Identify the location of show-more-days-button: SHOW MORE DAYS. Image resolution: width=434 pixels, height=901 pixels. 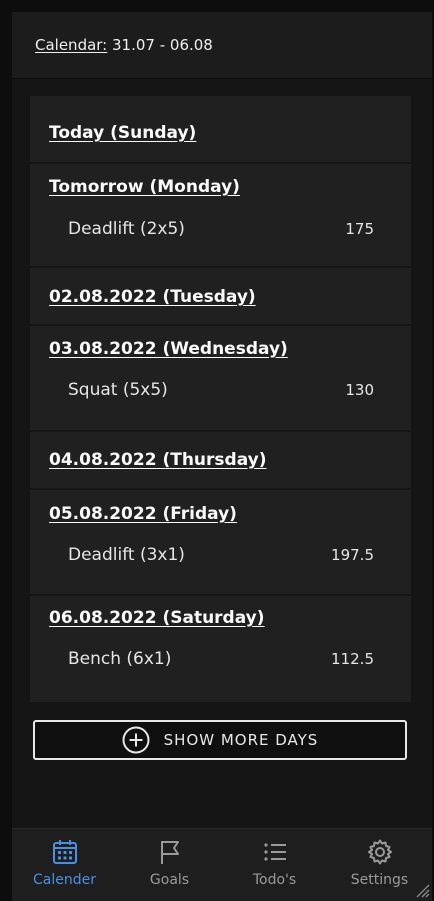
(220, 740).